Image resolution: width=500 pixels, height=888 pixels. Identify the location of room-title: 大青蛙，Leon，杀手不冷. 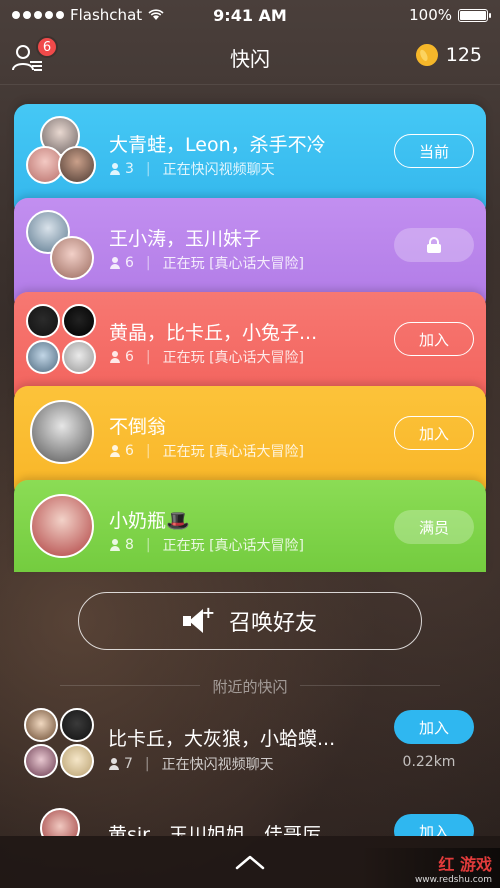
(217, 145).